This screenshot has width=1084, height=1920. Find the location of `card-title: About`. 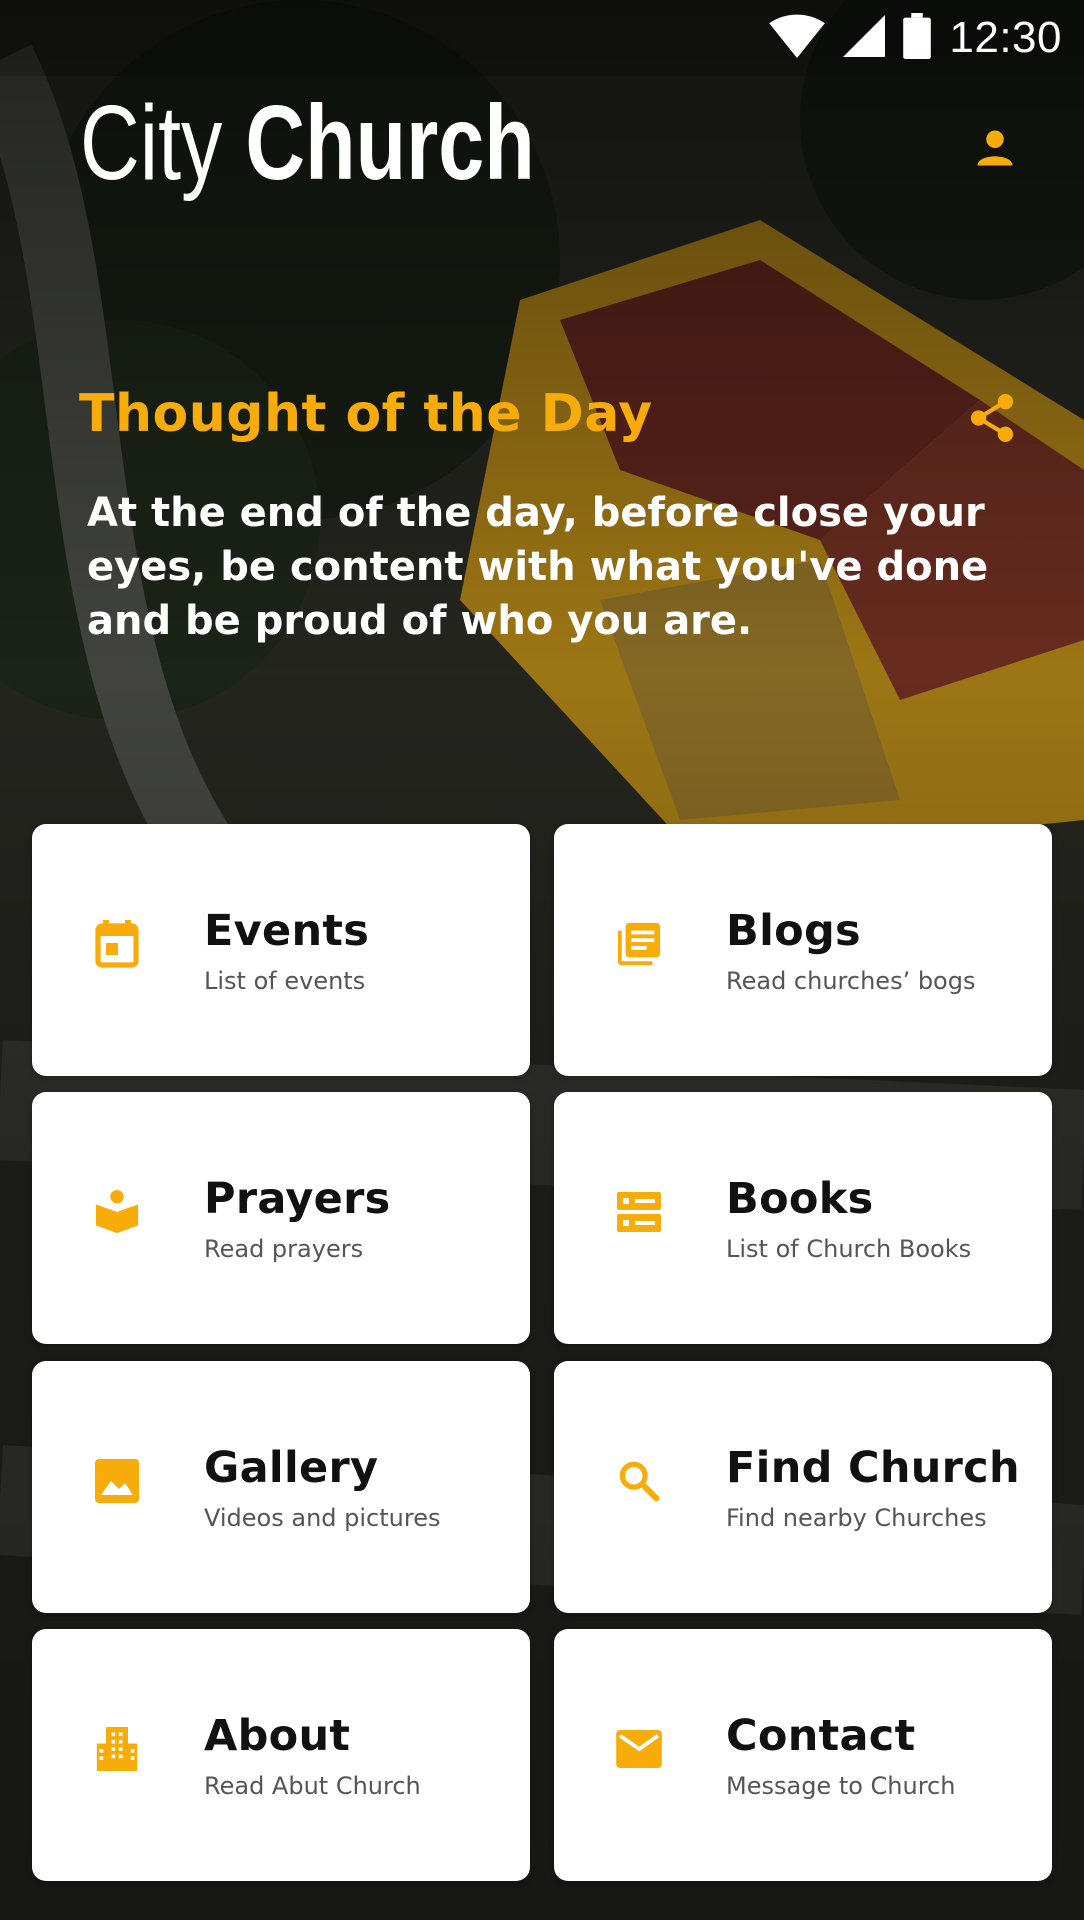

card-title: About is located at coordinates (277, 1736).